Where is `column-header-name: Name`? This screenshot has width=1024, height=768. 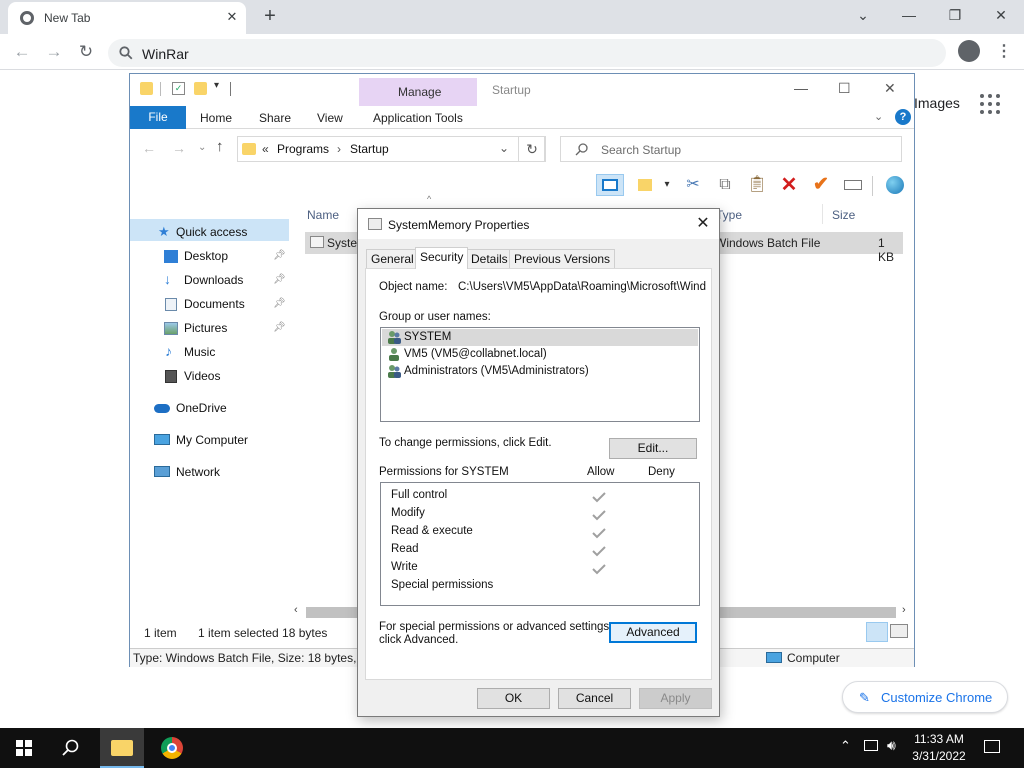 column-header-name: Name is located at coordinates (323, 215).